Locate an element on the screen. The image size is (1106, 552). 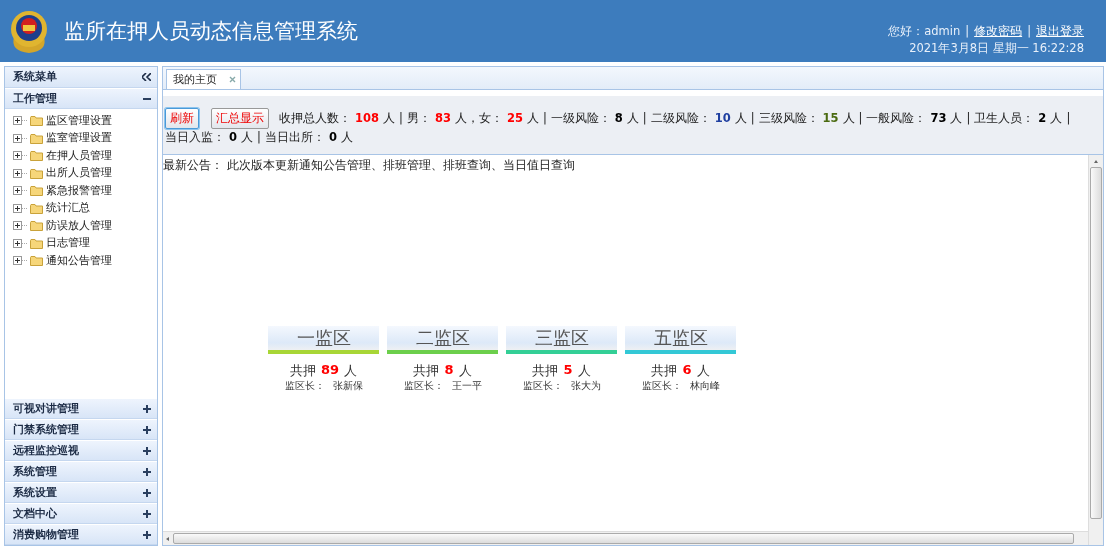
tree-item: 出所人员管理 is located at coordinates (85, 173).